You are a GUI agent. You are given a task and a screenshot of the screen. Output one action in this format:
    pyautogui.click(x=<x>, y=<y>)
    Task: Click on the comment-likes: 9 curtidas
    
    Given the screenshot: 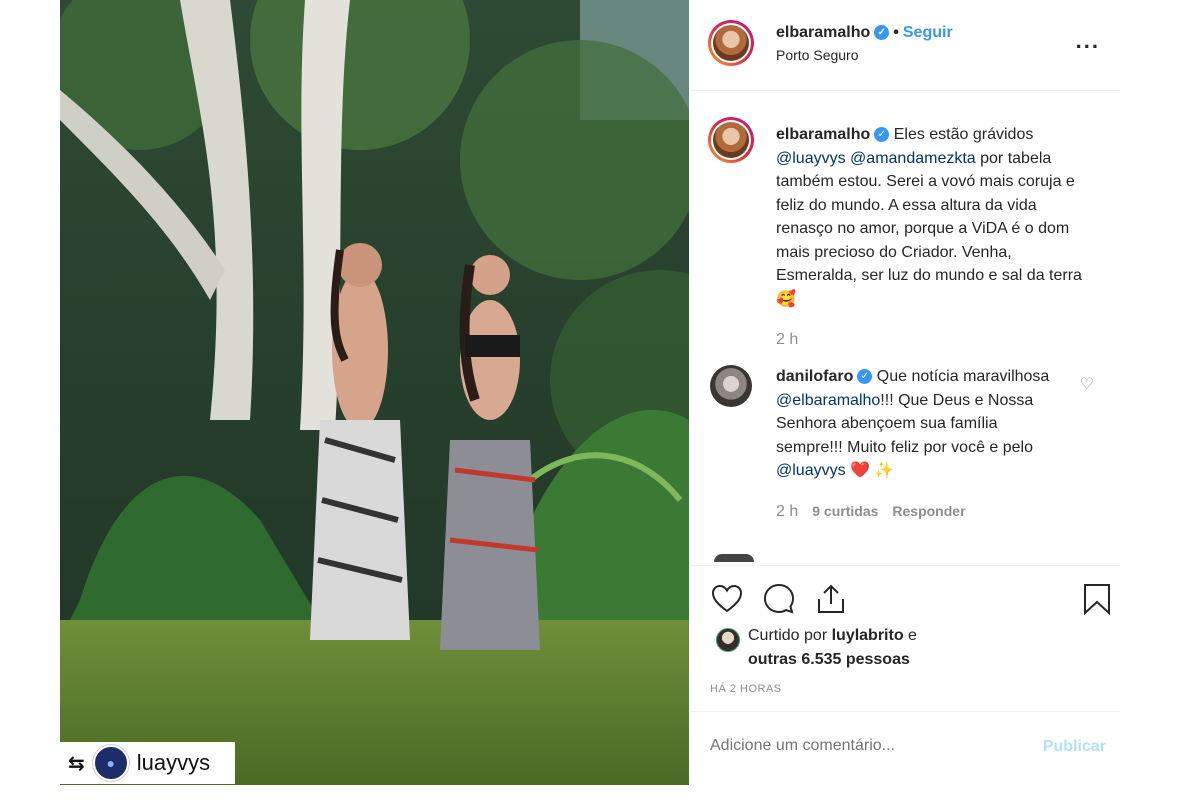 What is the action you would take?
    pyautogui.click(x=845, y=511)
    